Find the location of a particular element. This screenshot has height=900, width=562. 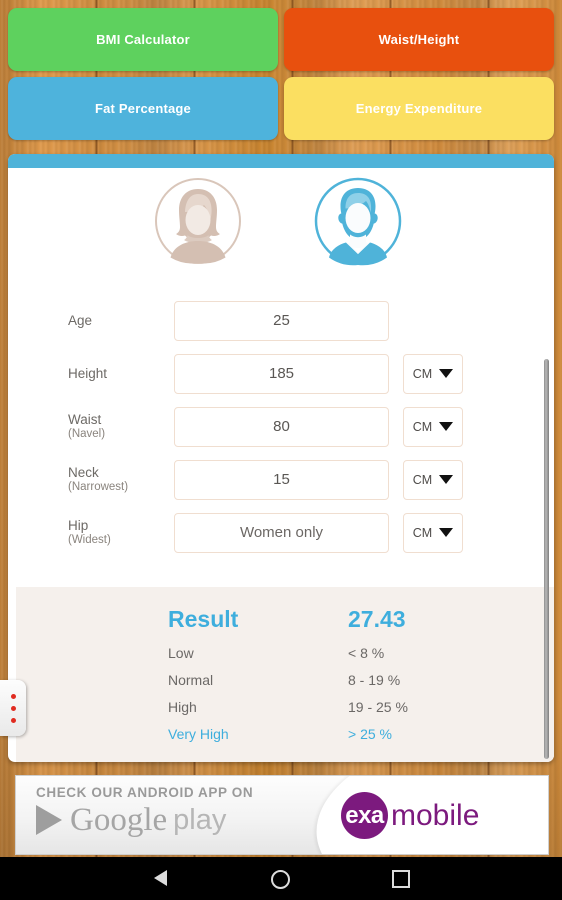

form-row-age: Age 25 is located at coordinates (281, 320).